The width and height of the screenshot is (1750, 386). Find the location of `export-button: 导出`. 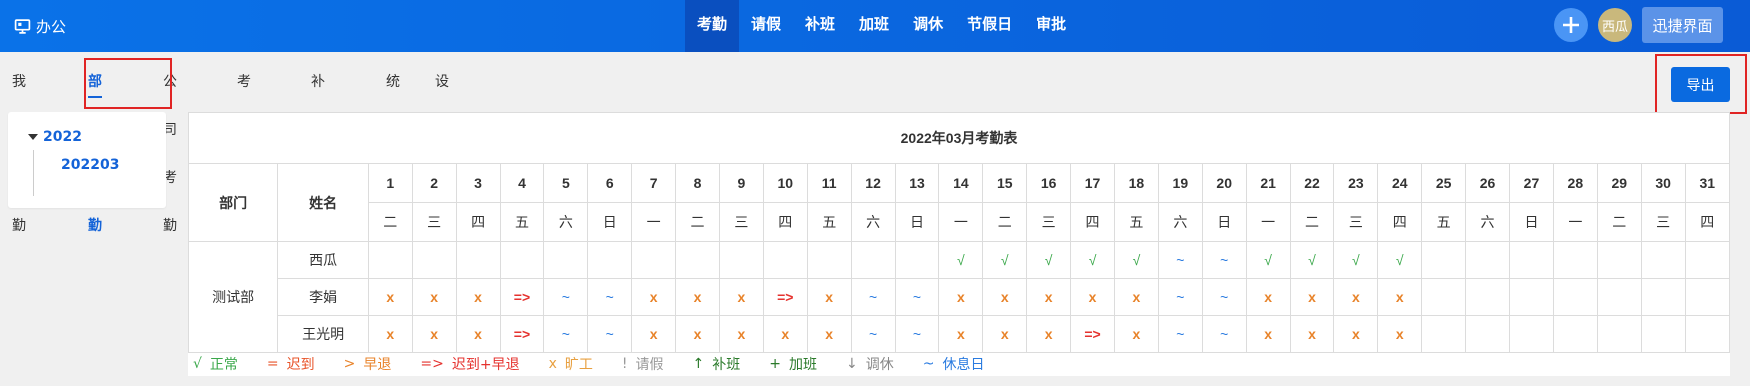

export-button: 导出 is located at coordinates (1700, 84).